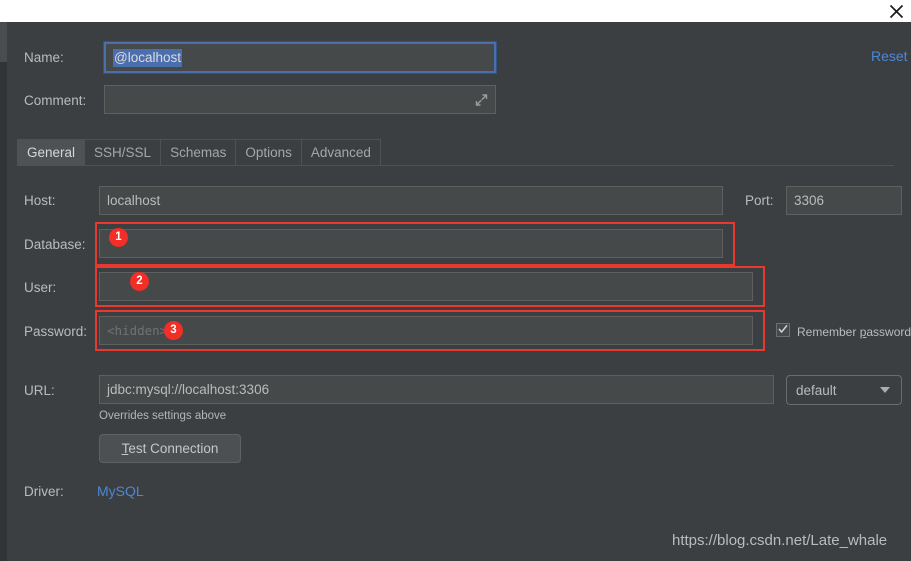 This screenshot has width=911, height=561. What do you see at coordinates (455, 165) in the screenshot?
I see `tab-bar-underline` at bounding box center [455, 165].